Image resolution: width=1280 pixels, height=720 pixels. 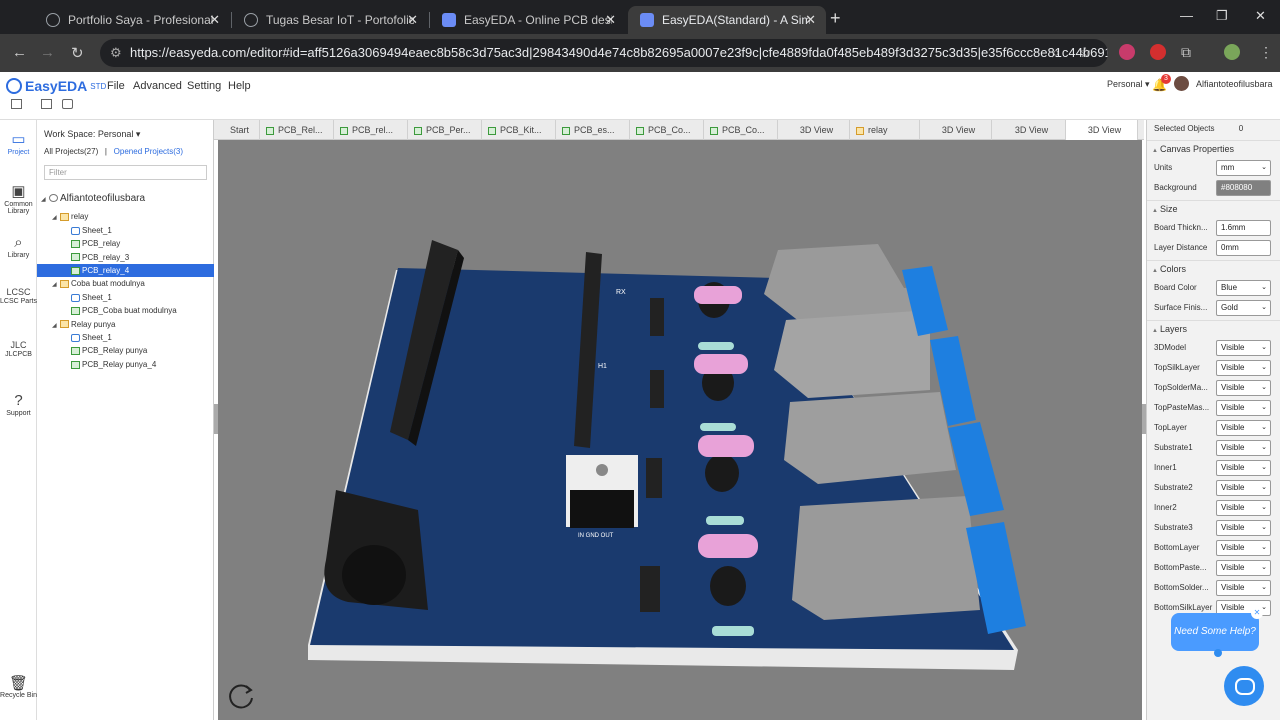 What do you see at coordinates (1243, 188) in the screenshot?
I see `background-color-input: #808080` at bounding box center [1243, 188].